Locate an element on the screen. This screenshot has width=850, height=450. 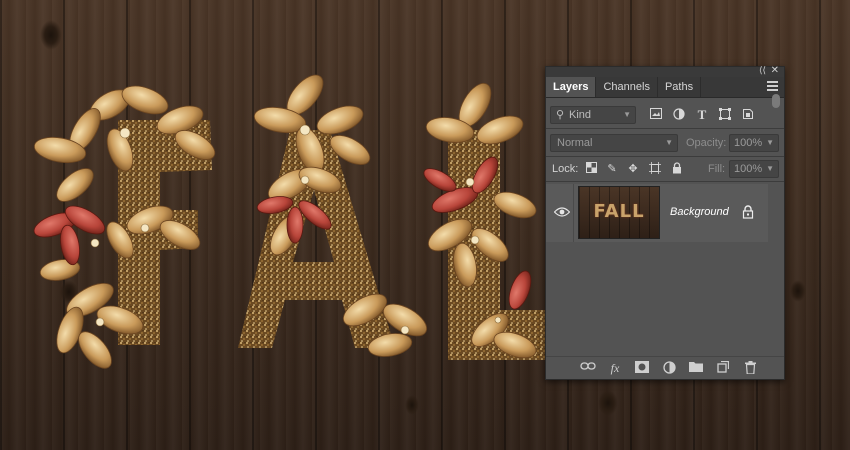
delete-icon is located at coordinates (750, 368).